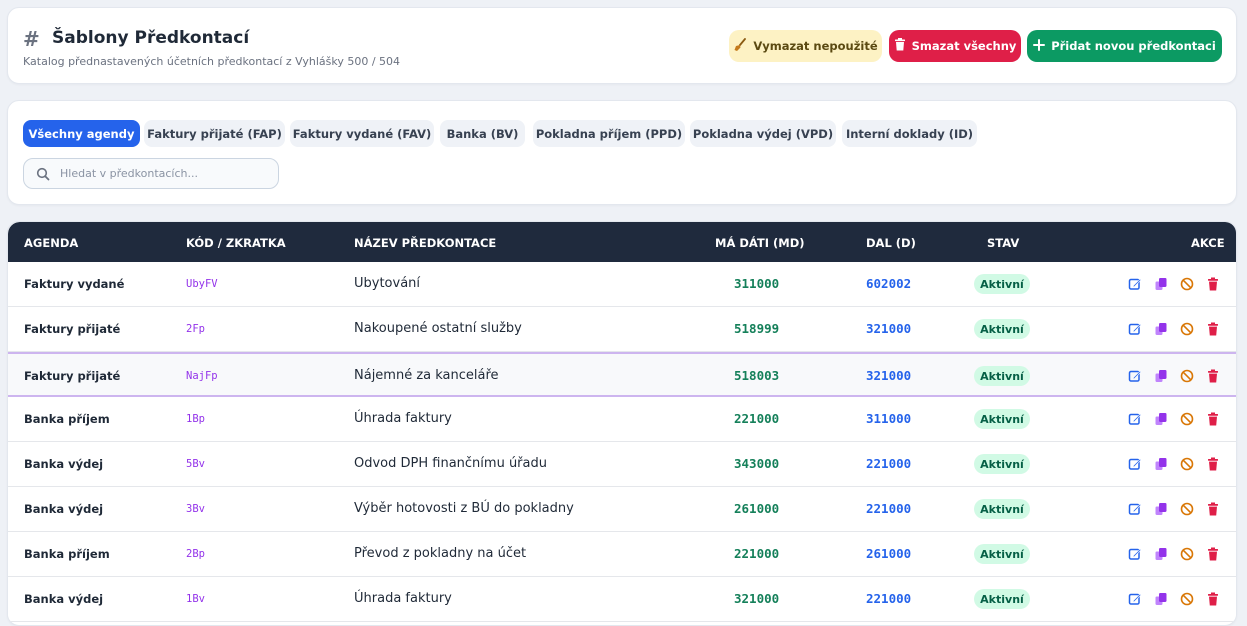 The height and width of the screenshot is (626, 1247). I want to click on code-cell: 3Bv, so click(195, 509).